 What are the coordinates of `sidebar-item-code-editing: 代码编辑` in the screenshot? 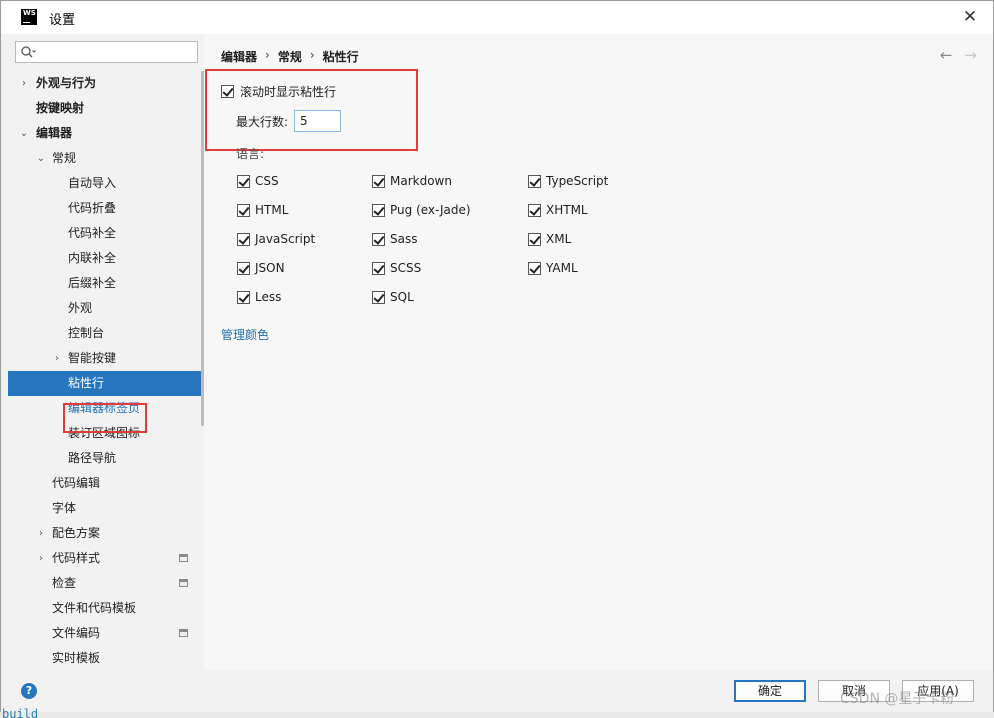 It's located at (106, 483).